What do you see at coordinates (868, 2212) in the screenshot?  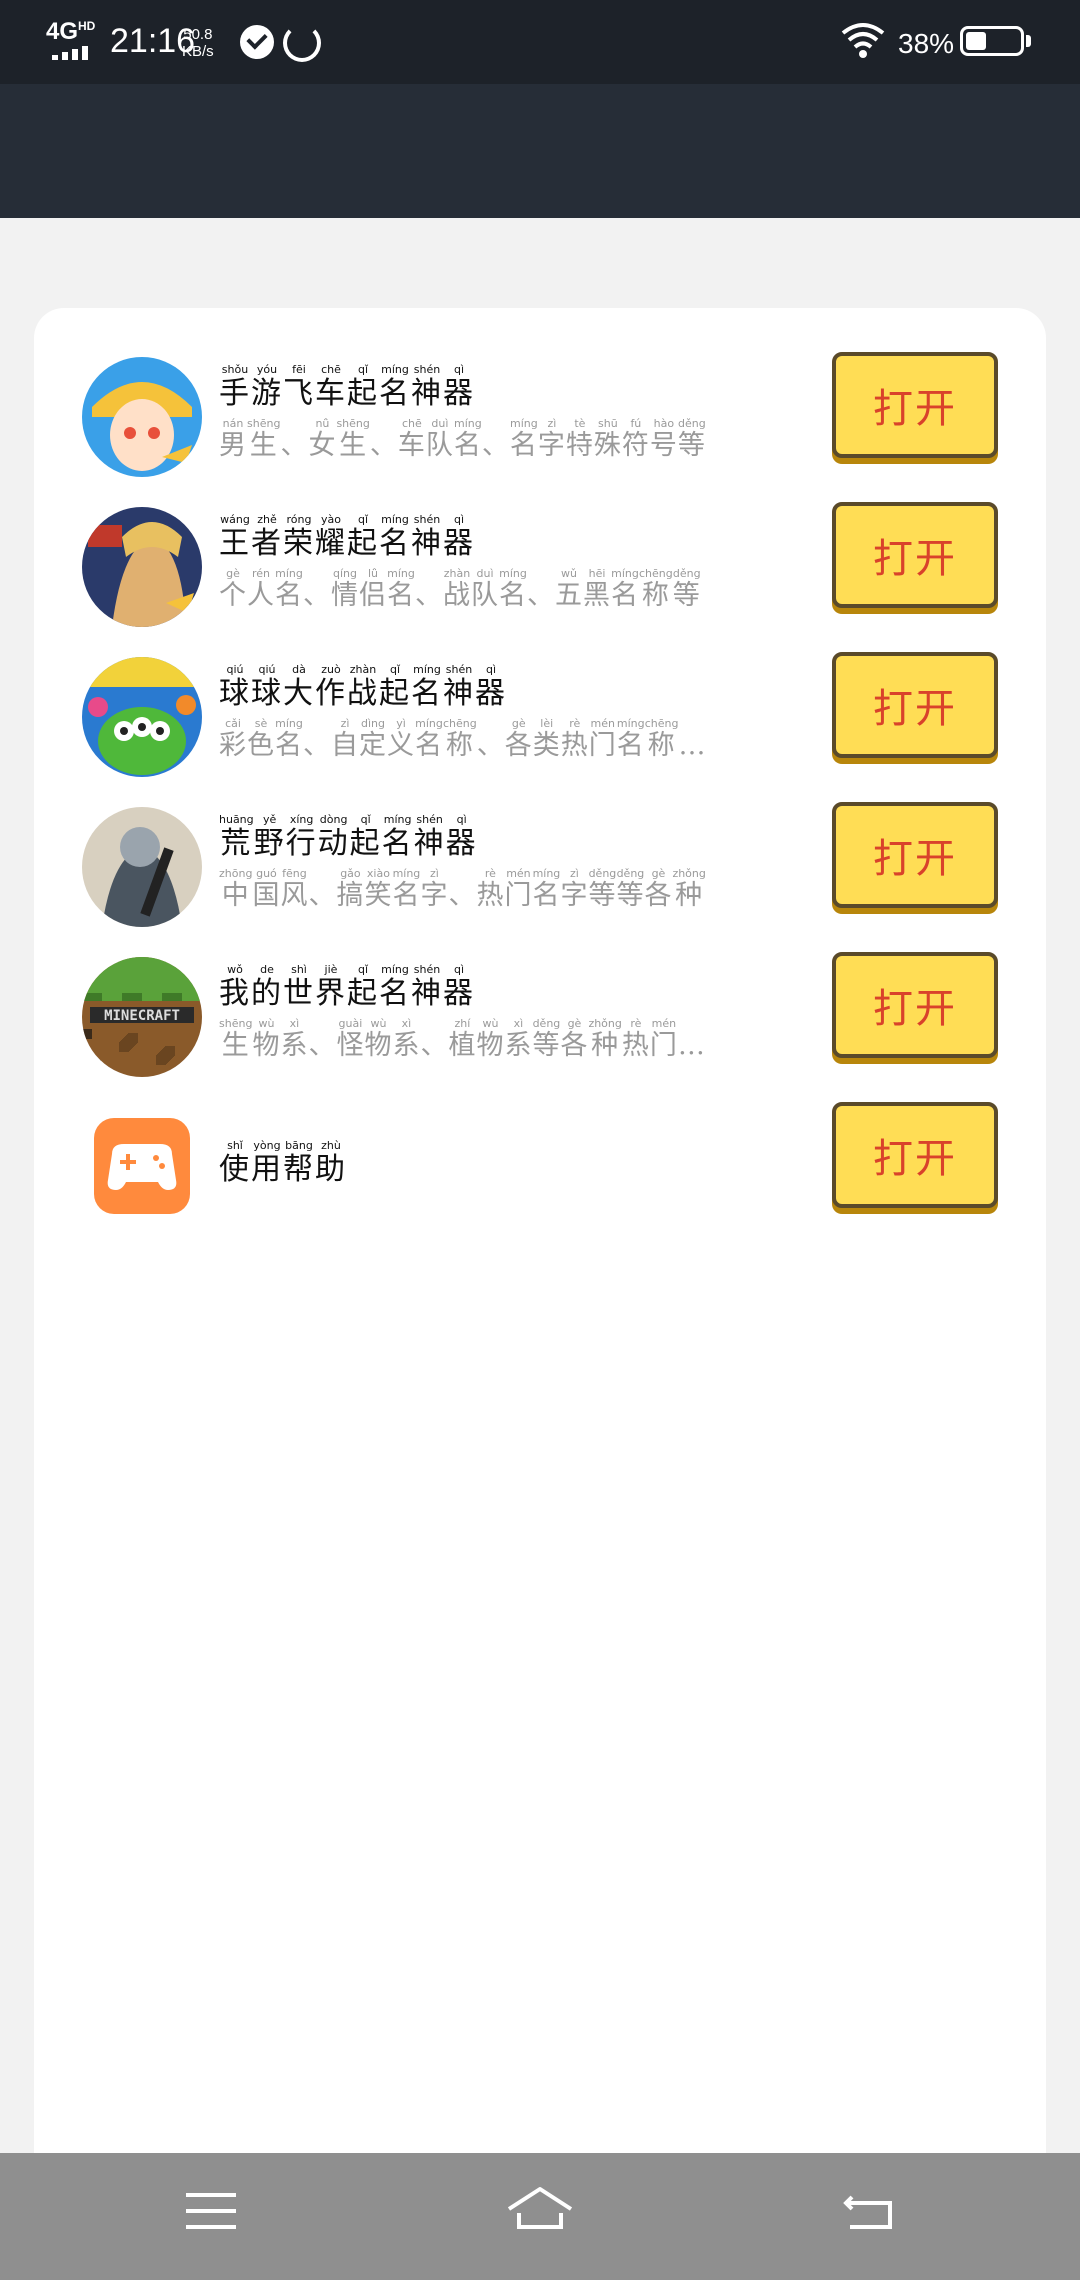 I see `back-icon` at bounding box center [868, 2212].